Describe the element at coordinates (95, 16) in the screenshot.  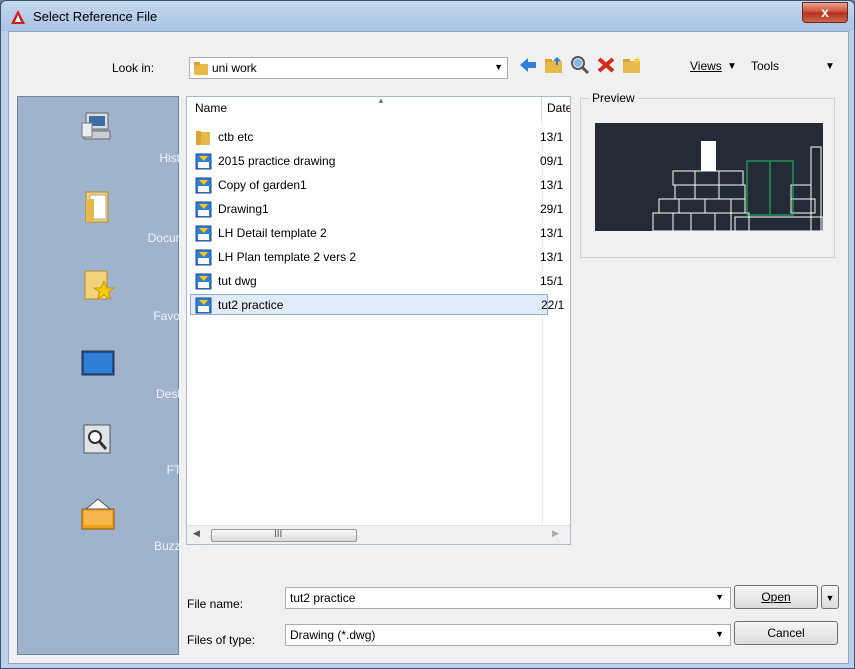
I see `window-title: Select Reference File` at that location.